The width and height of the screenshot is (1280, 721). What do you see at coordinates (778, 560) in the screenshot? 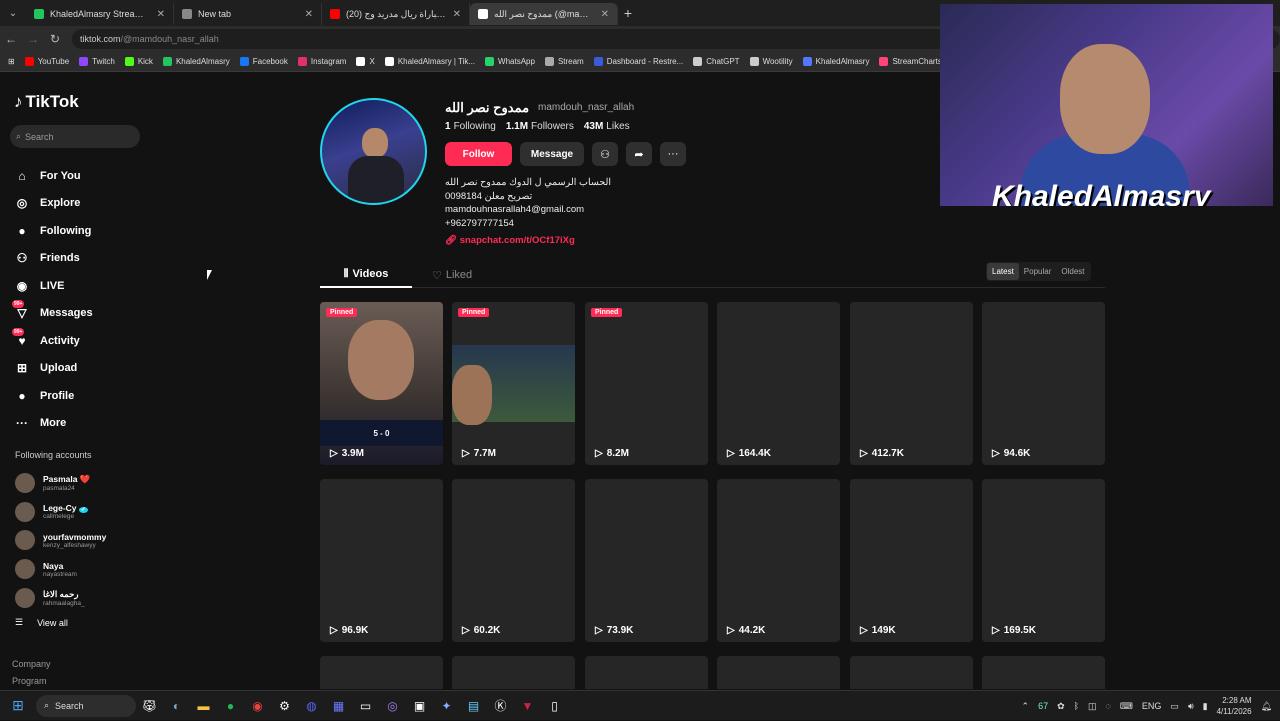
I see `video-card: ▷ 44.2K` at bounding box center [778, 560].